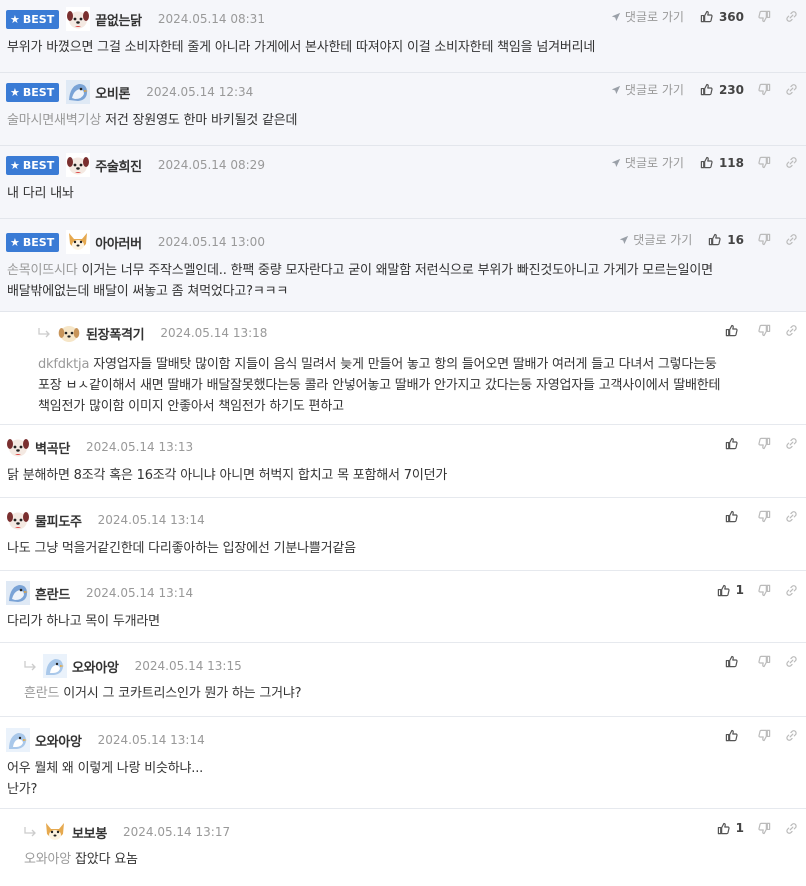  Describe the element at coordinates (151, 740) in the screenshot. I see `comment-date: 2024.05.14 13:14` at that location.